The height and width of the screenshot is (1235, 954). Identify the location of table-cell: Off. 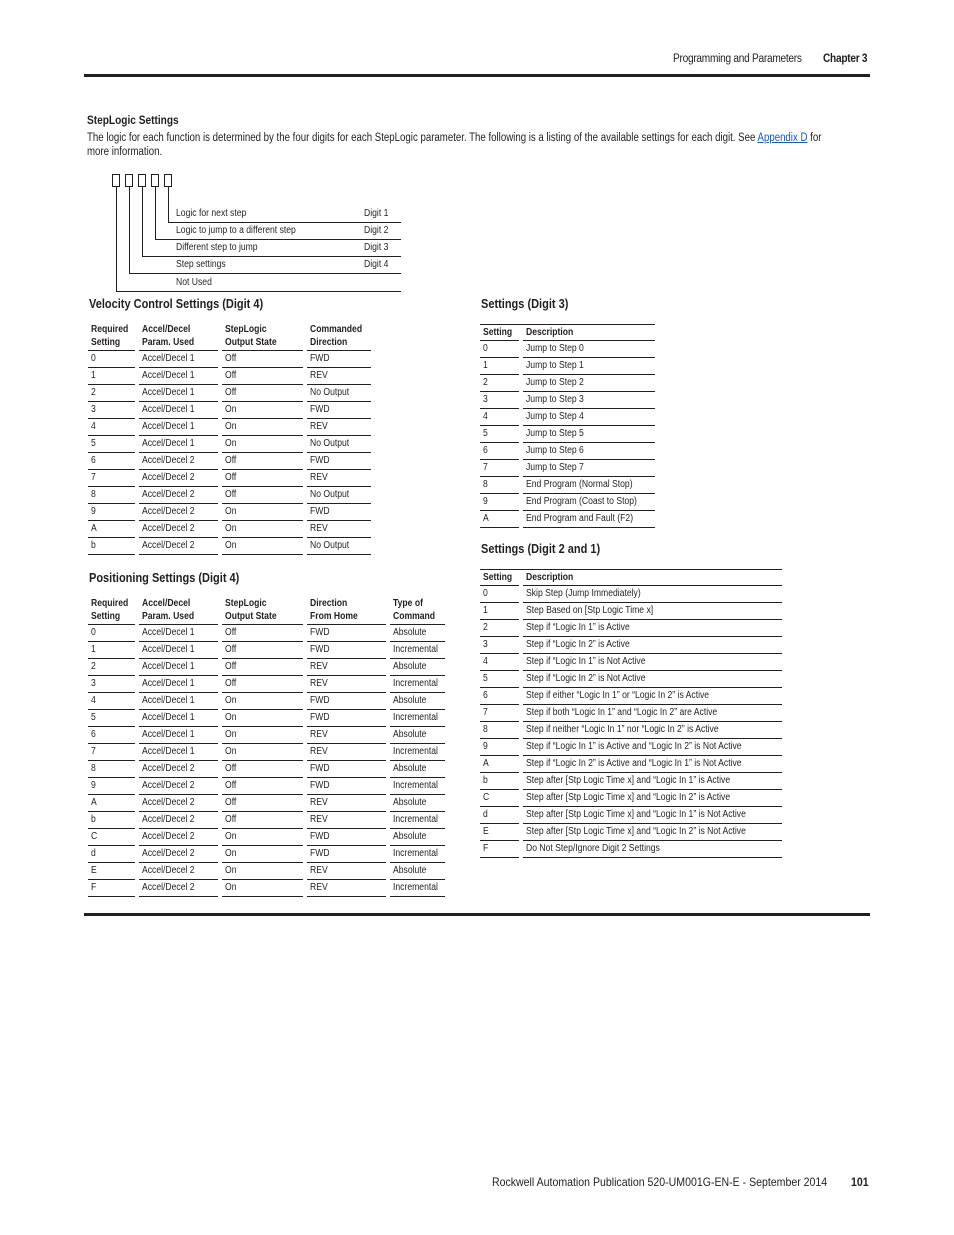
(262, 376).